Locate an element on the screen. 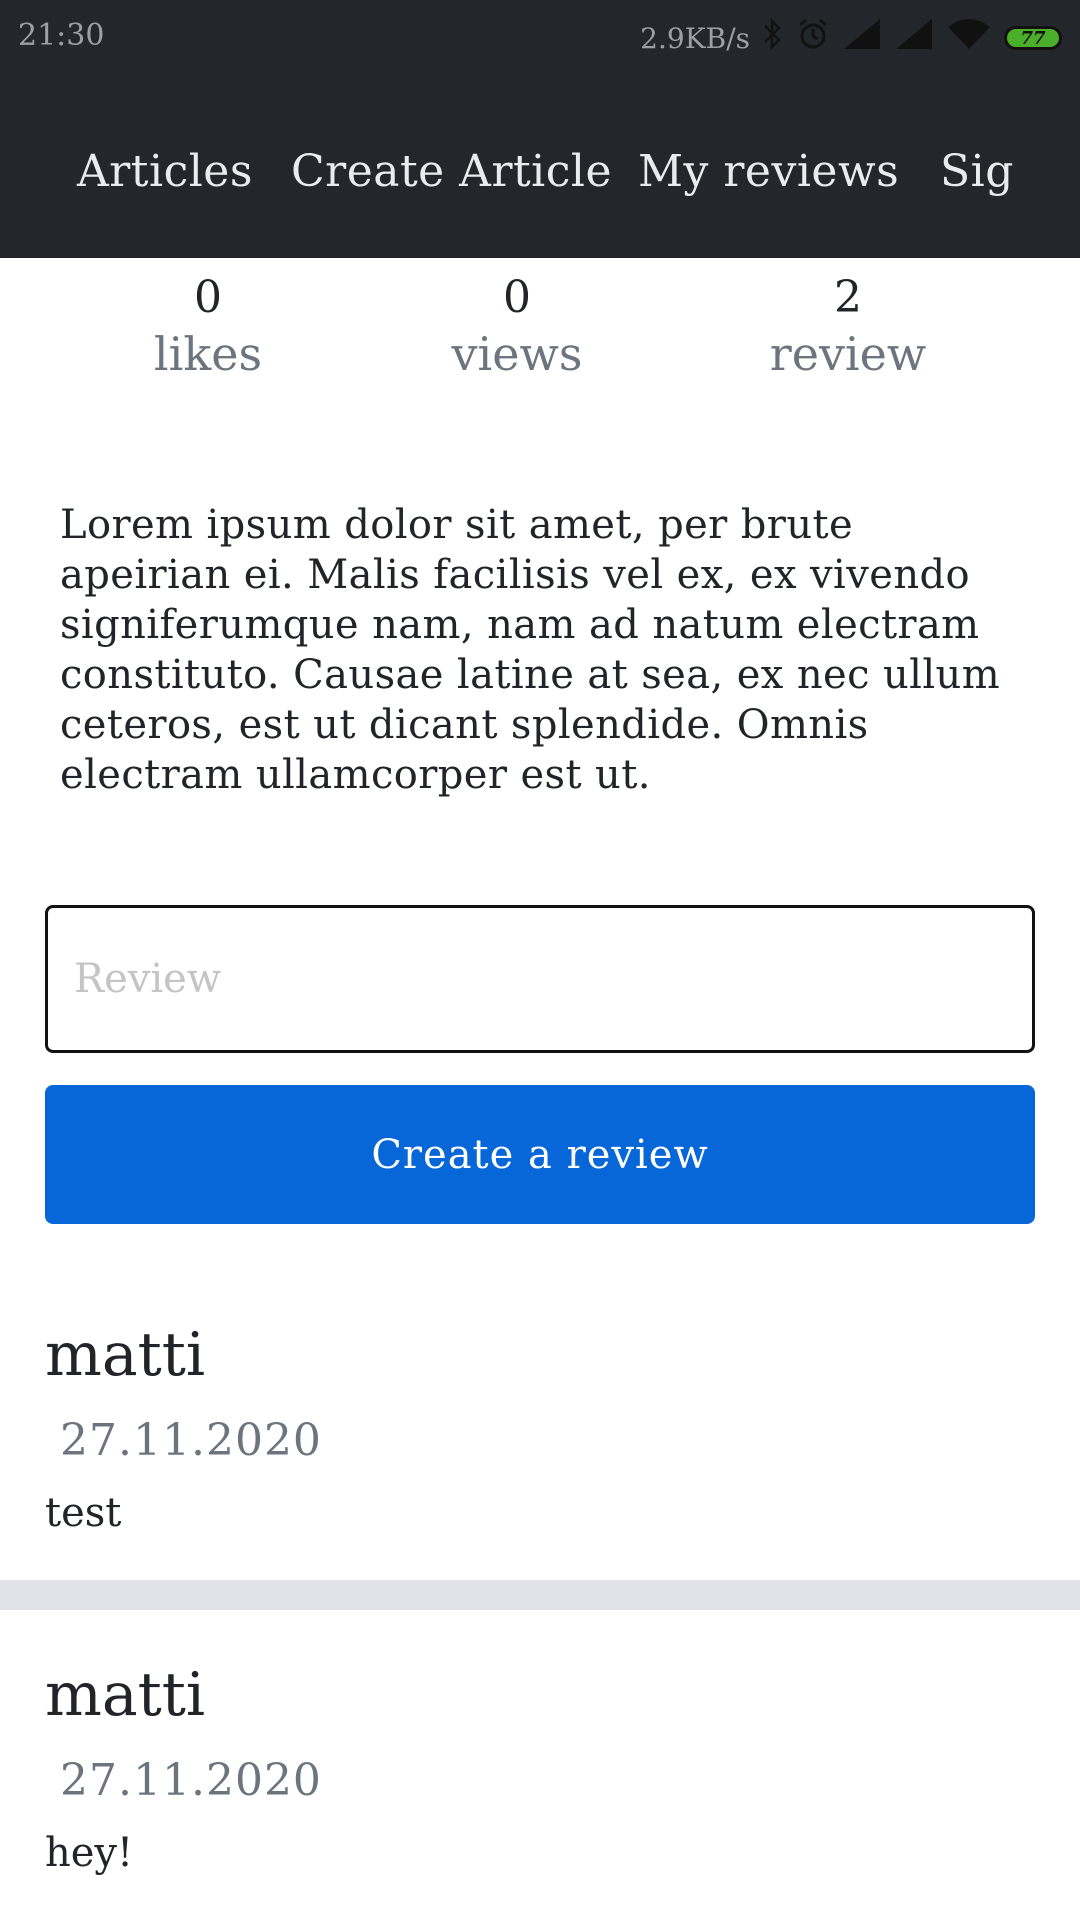 This screenshot has height=1920, width=1080. reviews-count: 2 is located at coordinates (848, 297).